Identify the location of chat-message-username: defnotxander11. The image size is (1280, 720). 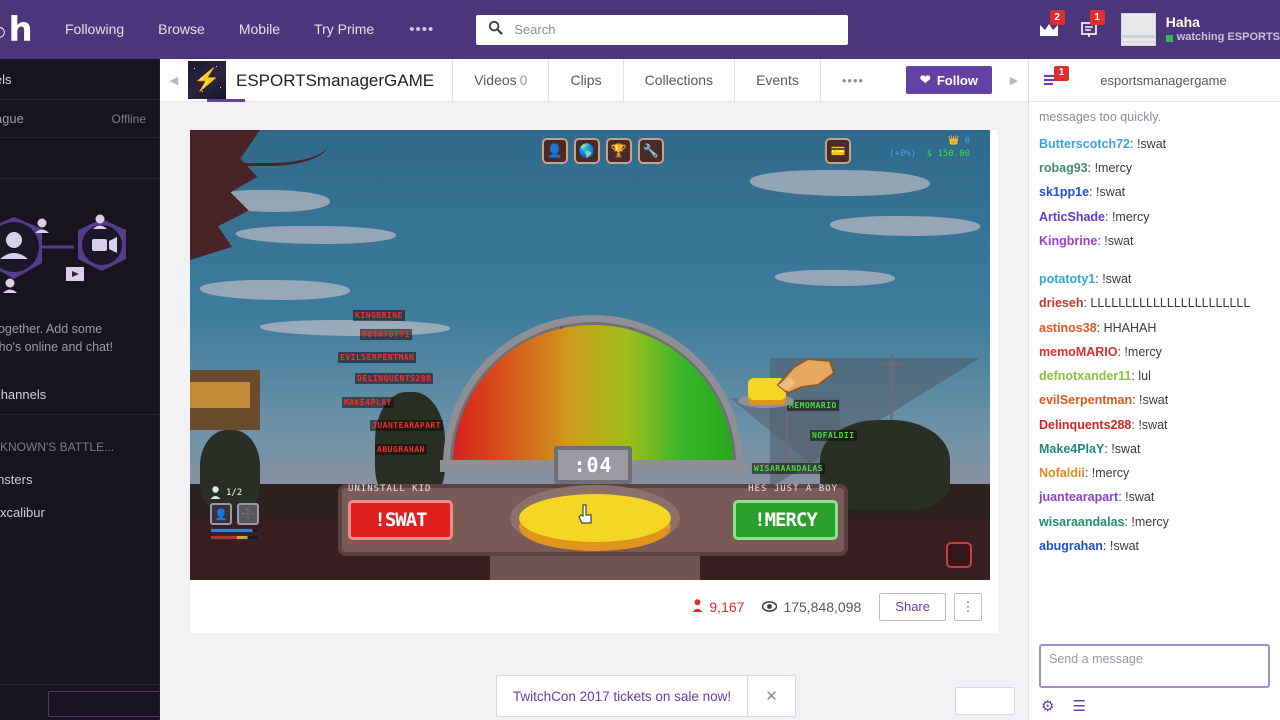
(1085, 376).